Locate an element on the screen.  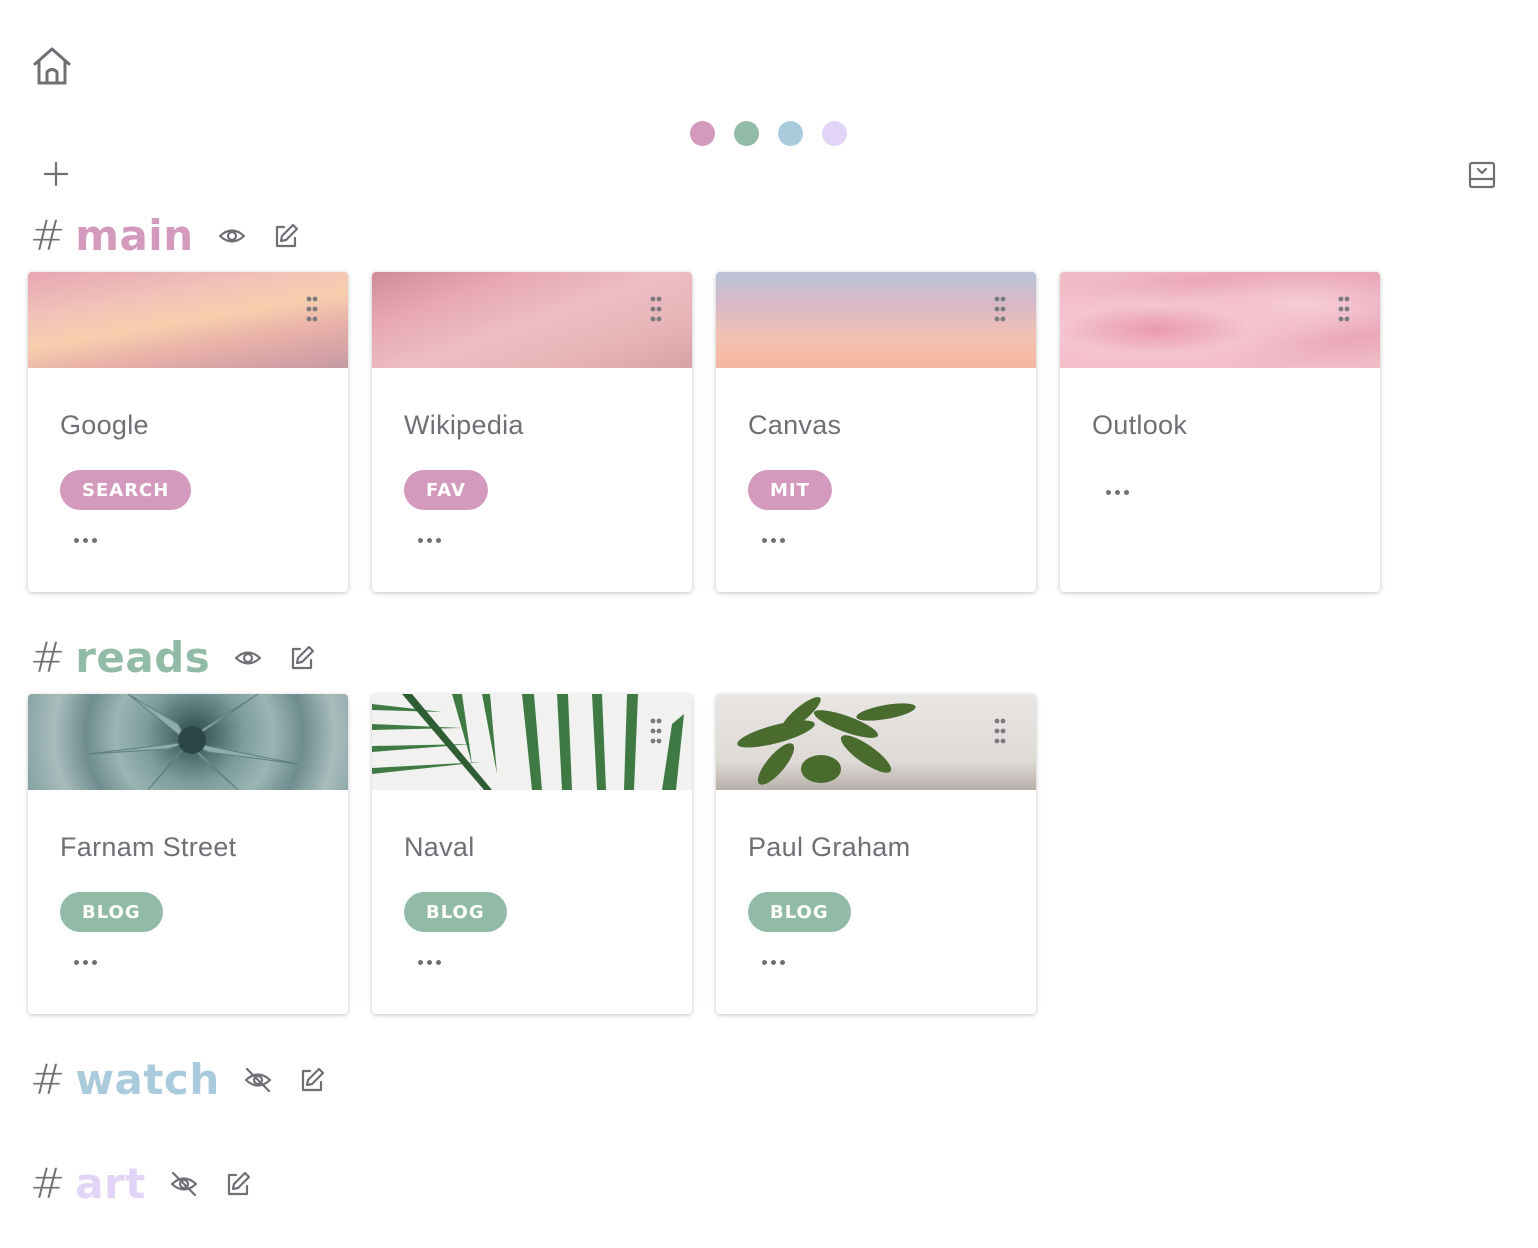
theme-dot-art is located at coordinates (834, 133).